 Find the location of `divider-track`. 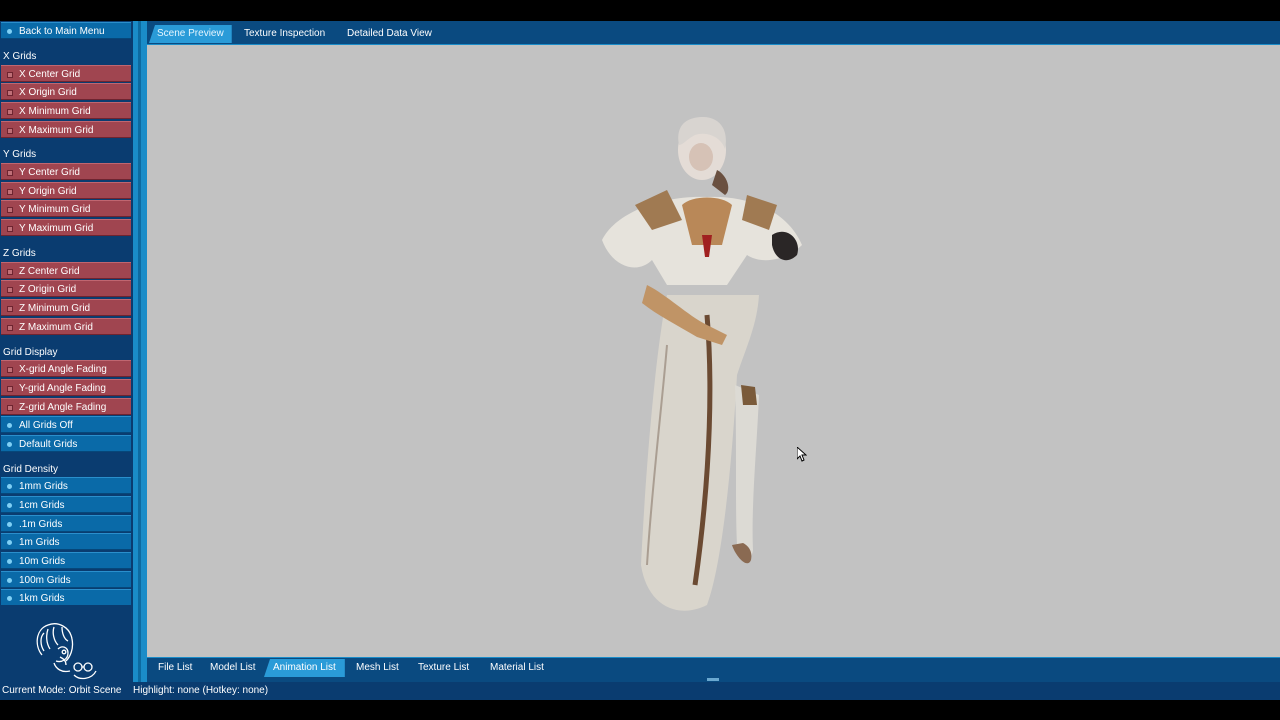

divider-track is located at coordinates (139, 351).